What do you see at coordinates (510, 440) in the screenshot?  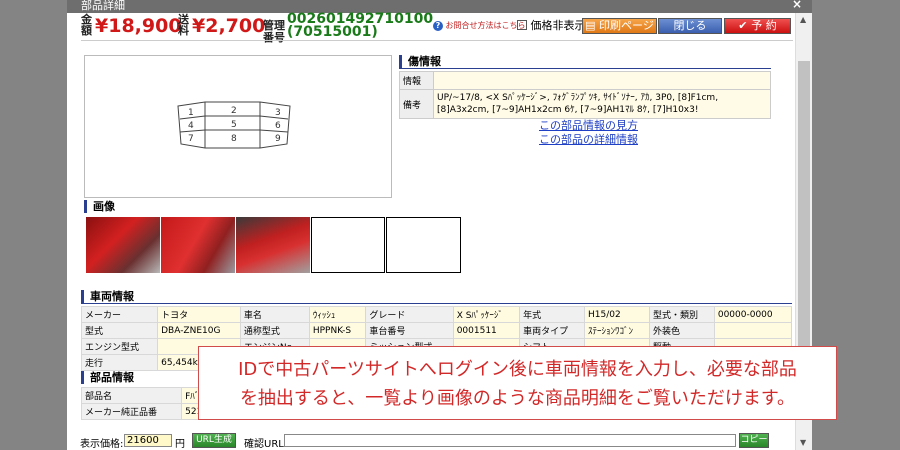 I see `confirm-url-field` at bounding box center [510, 440].